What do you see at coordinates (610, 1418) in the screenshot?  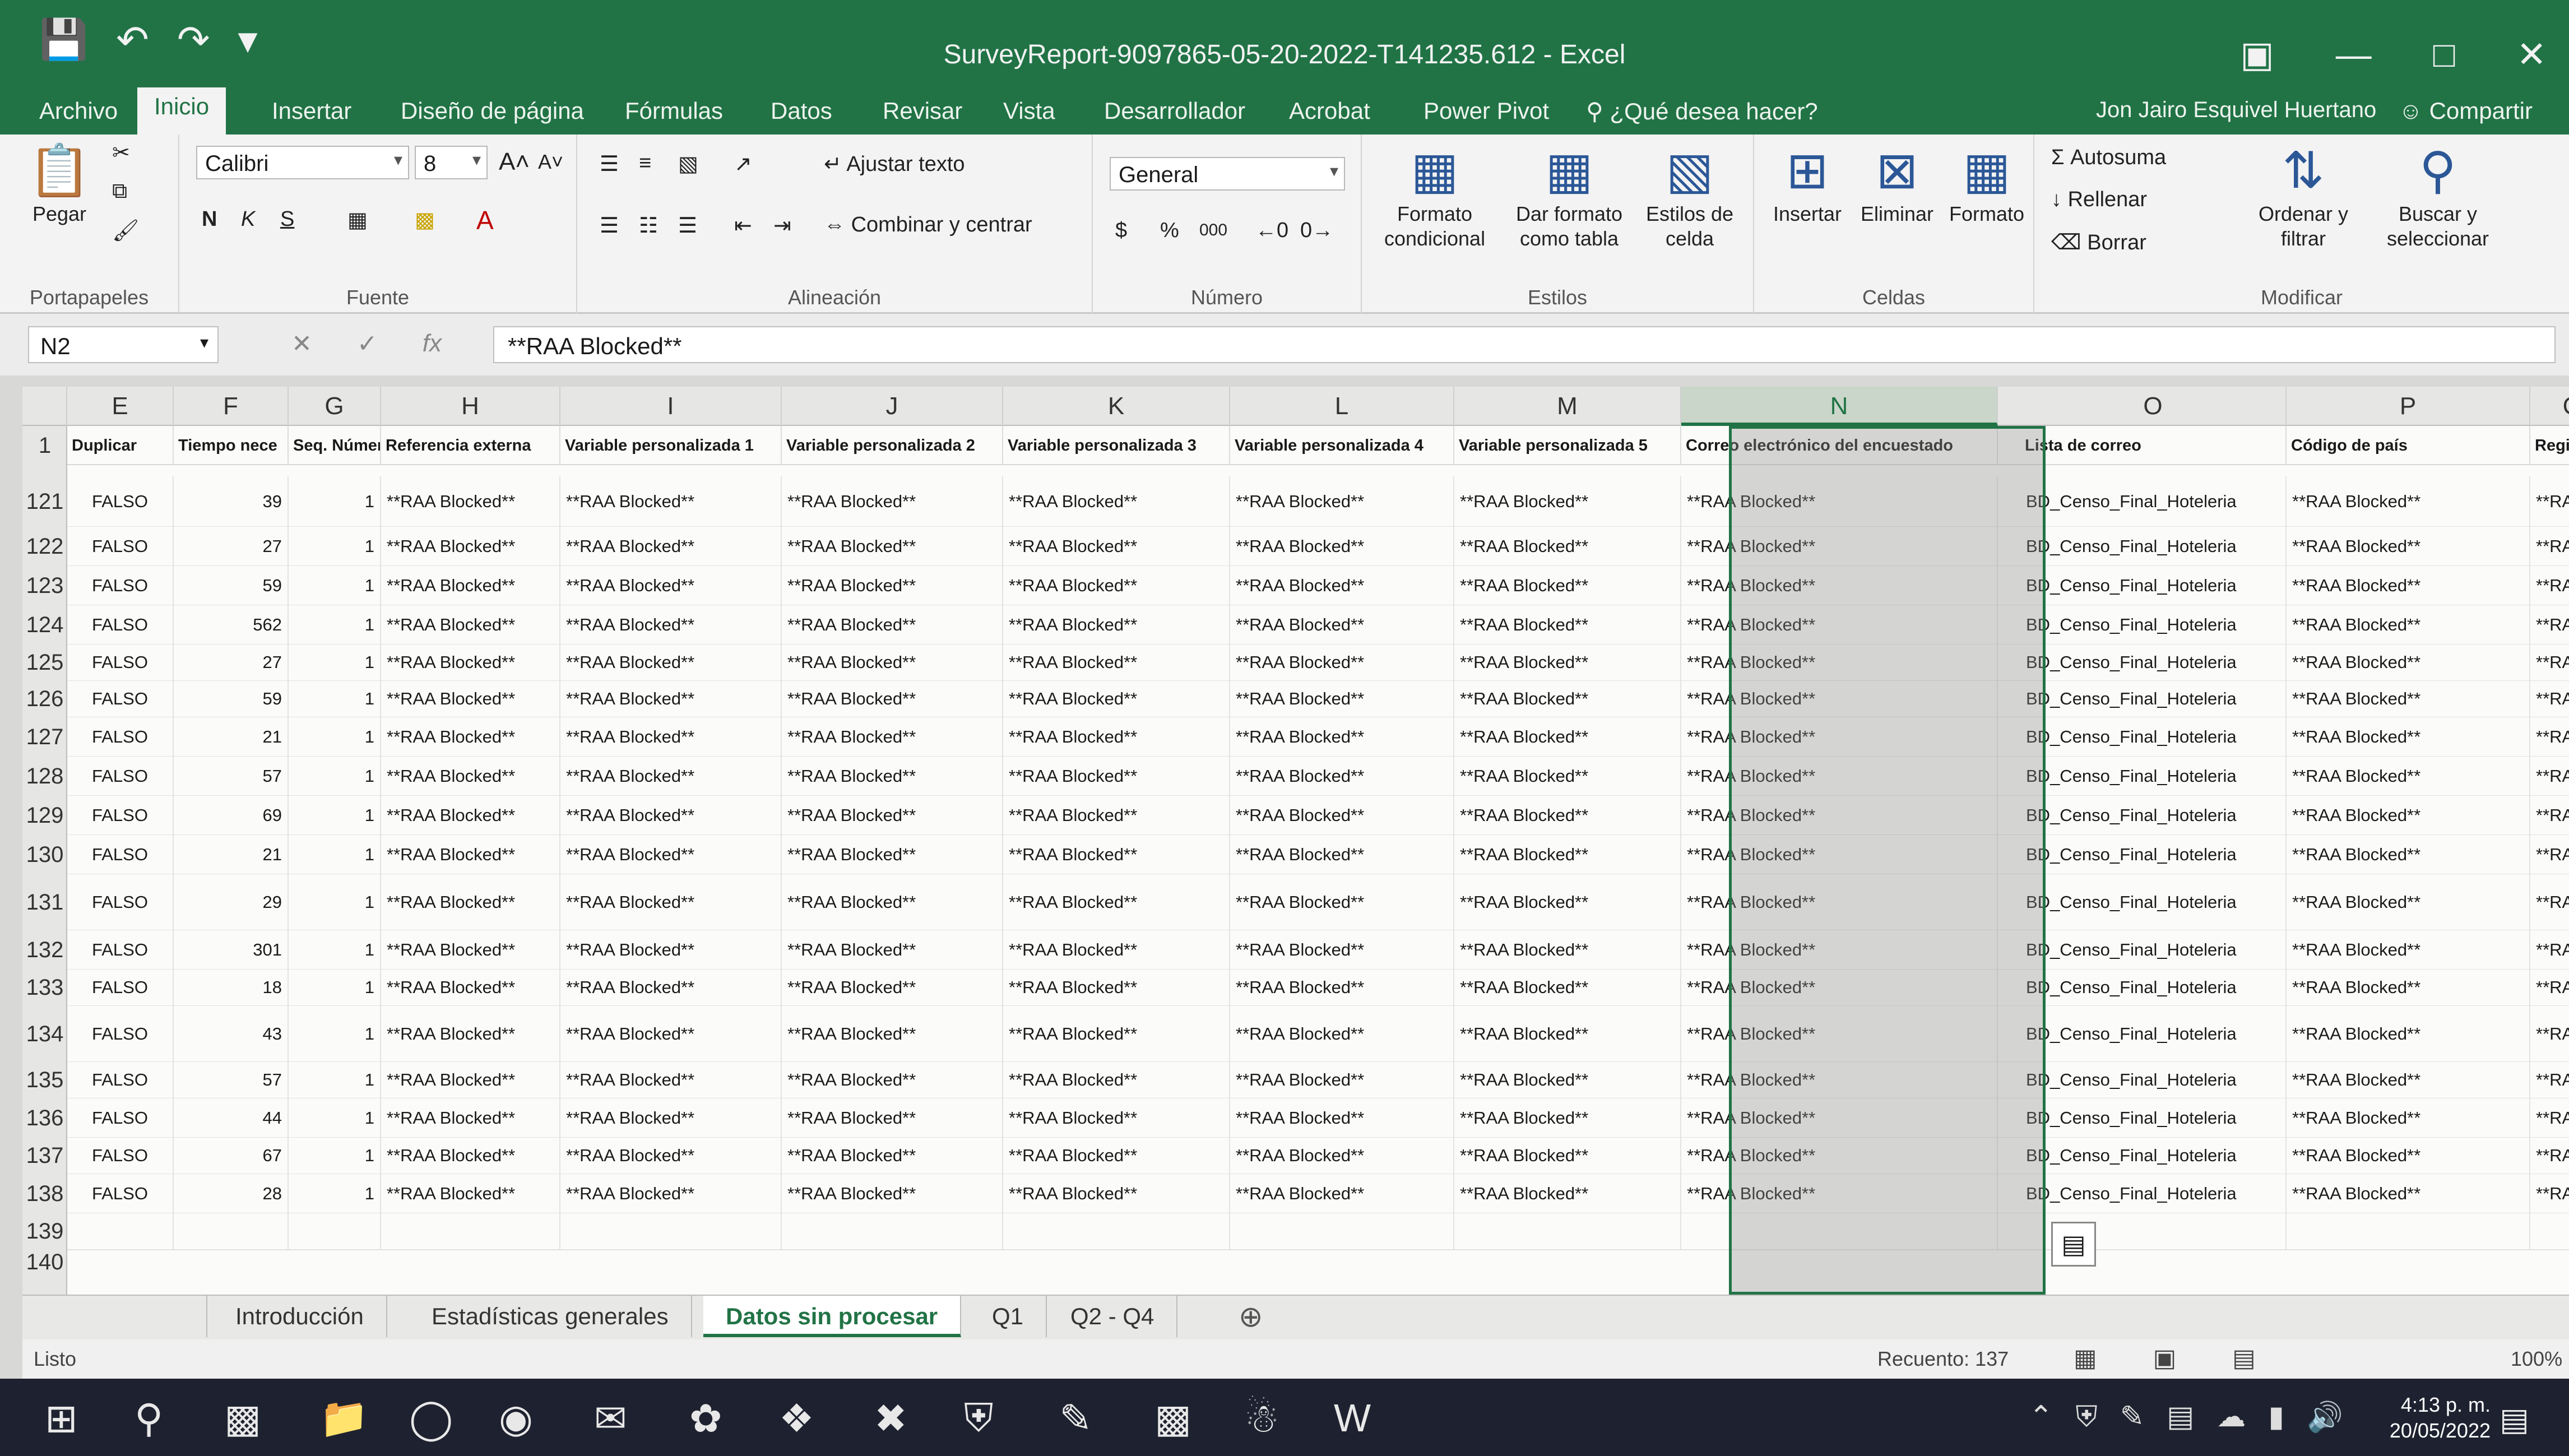 I see `outlook-icon: ✉` at bounding box center [610, 1418].